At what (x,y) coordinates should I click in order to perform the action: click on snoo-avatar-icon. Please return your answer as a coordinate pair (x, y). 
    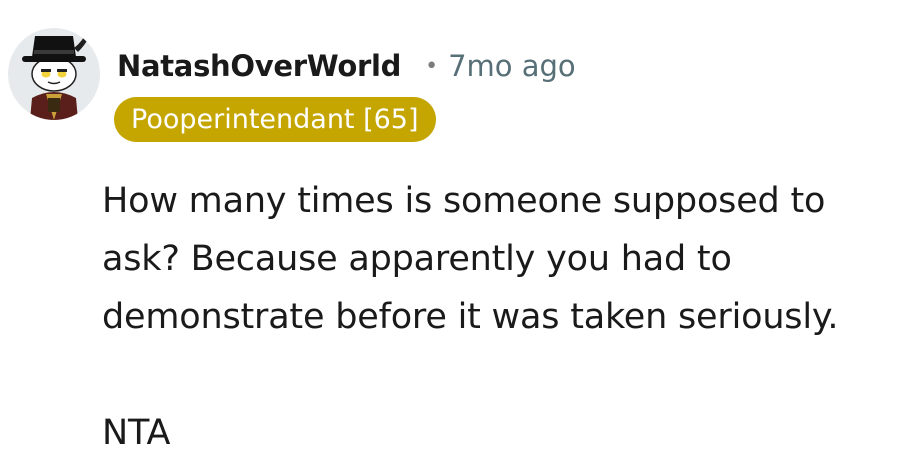
    Looking at the image, I should click on (55, 75).